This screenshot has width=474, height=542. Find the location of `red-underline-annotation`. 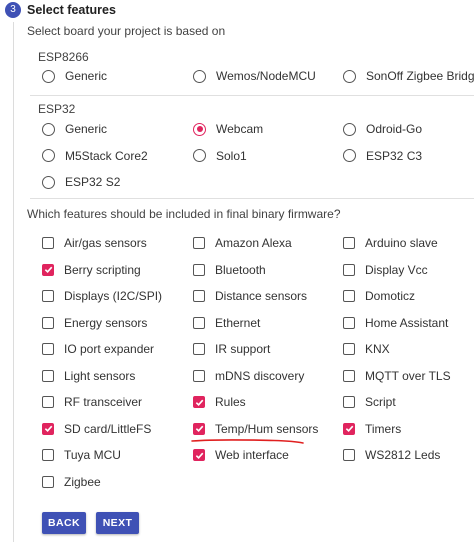

red-underline-annotation is located at coordinates (247, 441).